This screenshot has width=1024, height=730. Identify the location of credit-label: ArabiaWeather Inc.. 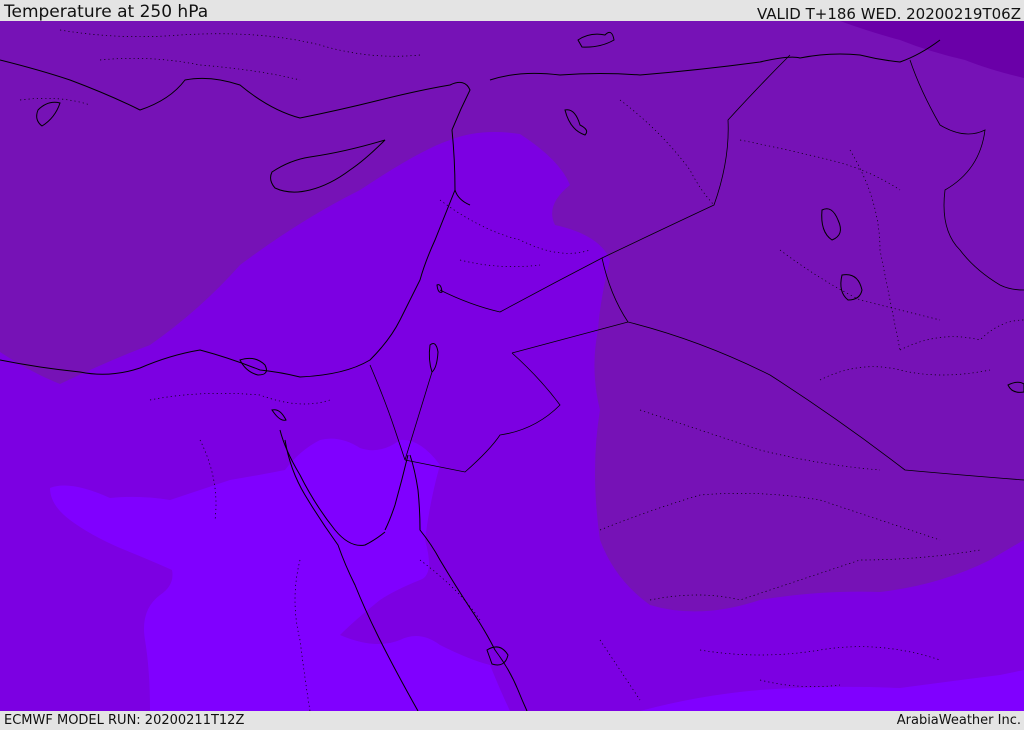
(958, 720).